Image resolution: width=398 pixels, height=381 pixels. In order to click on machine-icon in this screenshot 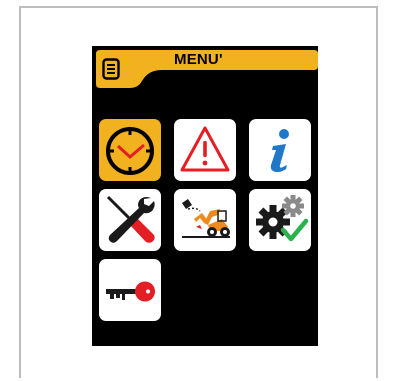, I will do `click(206, 218)`.